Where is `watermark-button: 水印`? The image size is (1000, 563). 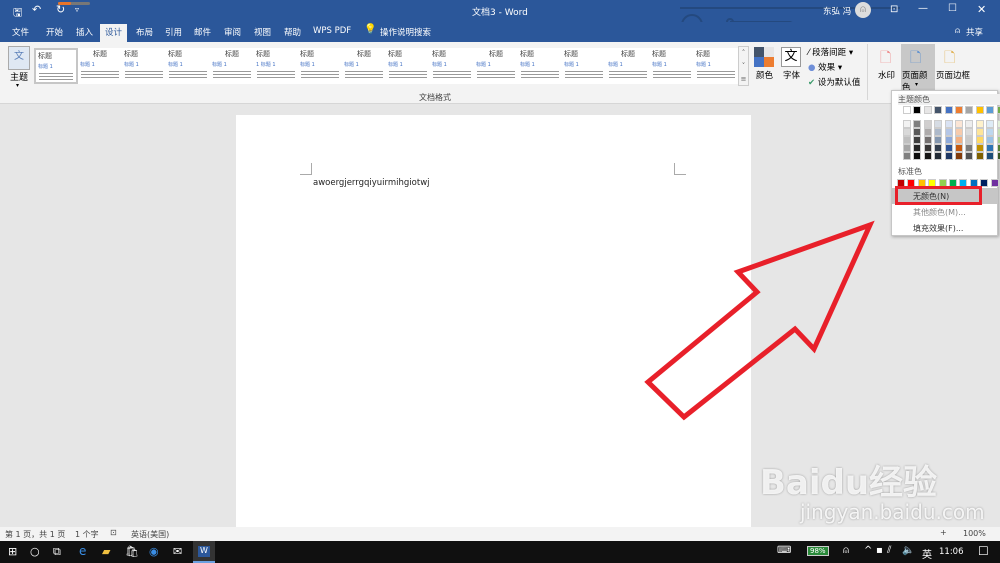 watermark-button: 水印 is located at coordinates (886, 75).